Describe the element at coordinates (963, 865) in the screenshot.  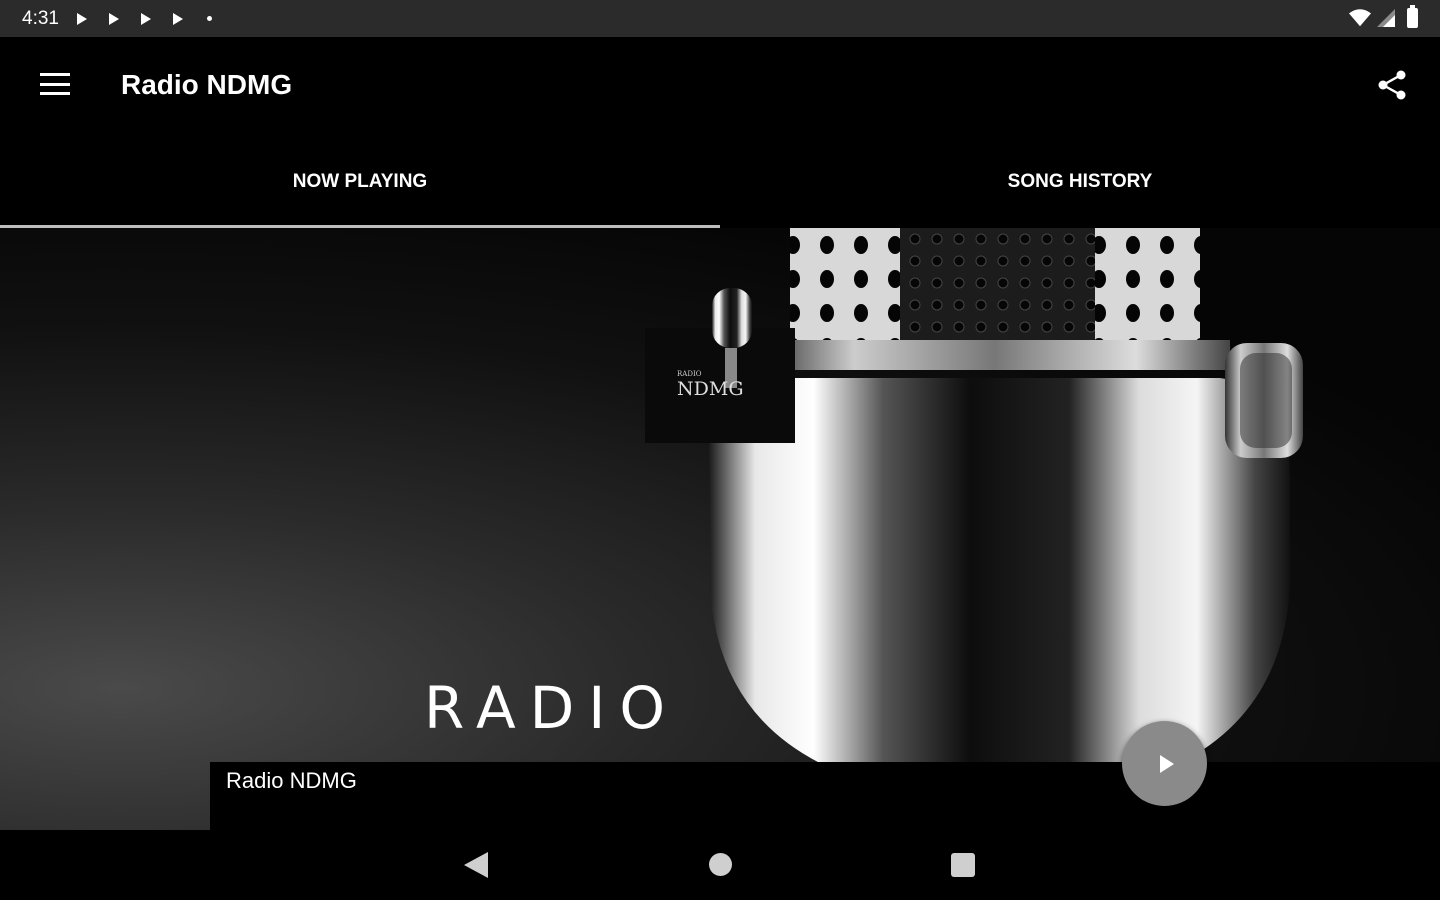
I see `recents-icon` at that location.